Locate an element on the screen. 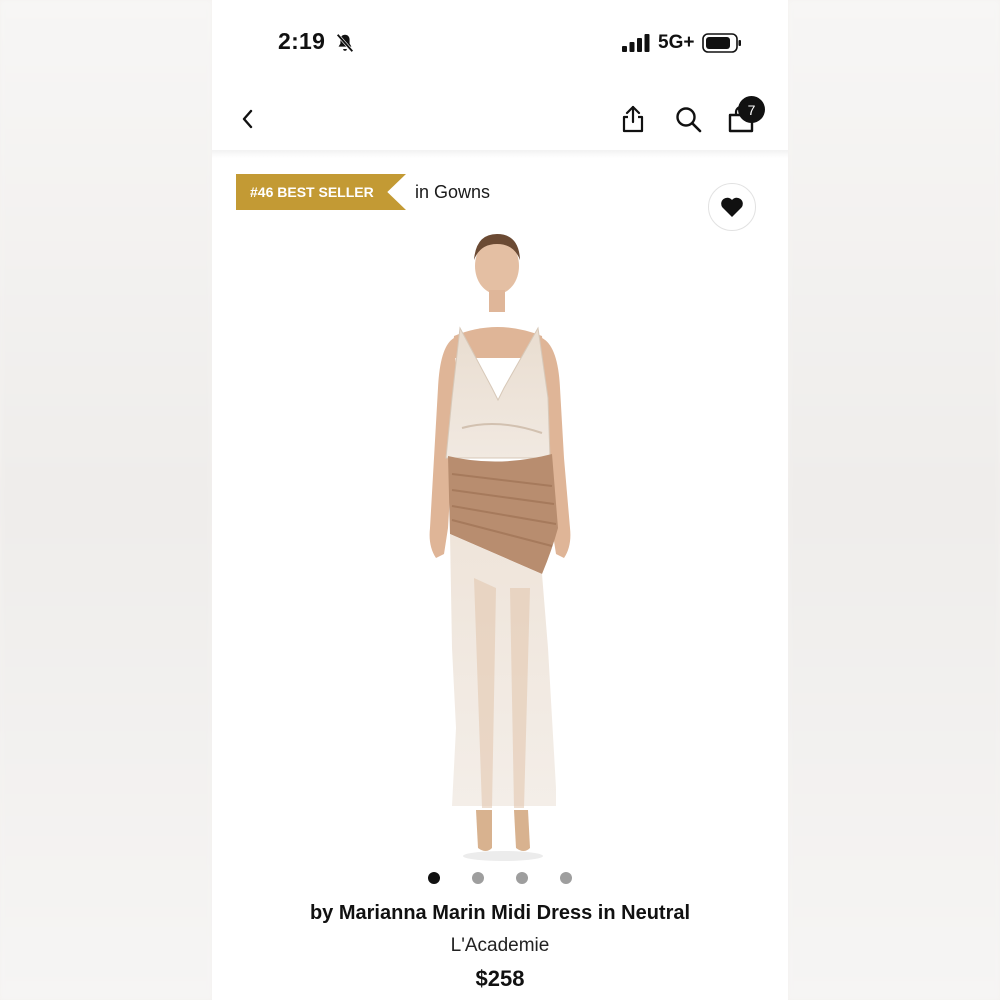 The width and height of the screenshot is (1000, 1000). status-time: 2:19 is located at coordinates (302, 41).